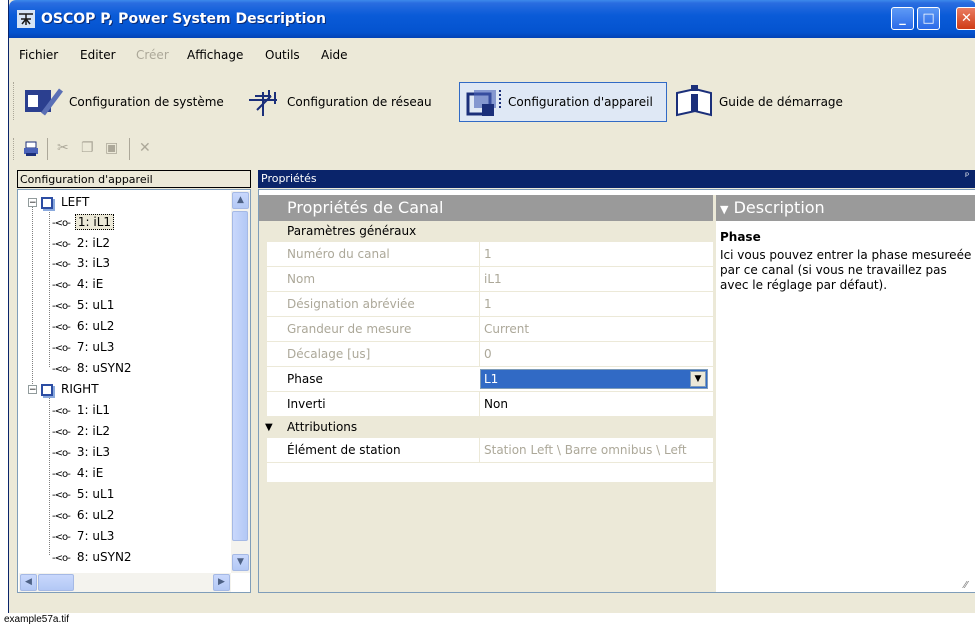 This screenshot has height=629, width=975. What do you see at coordinates (240, 200) in the screenshot?
I see `scroll-up-icon: ▲` at bounding box center [240, 200].